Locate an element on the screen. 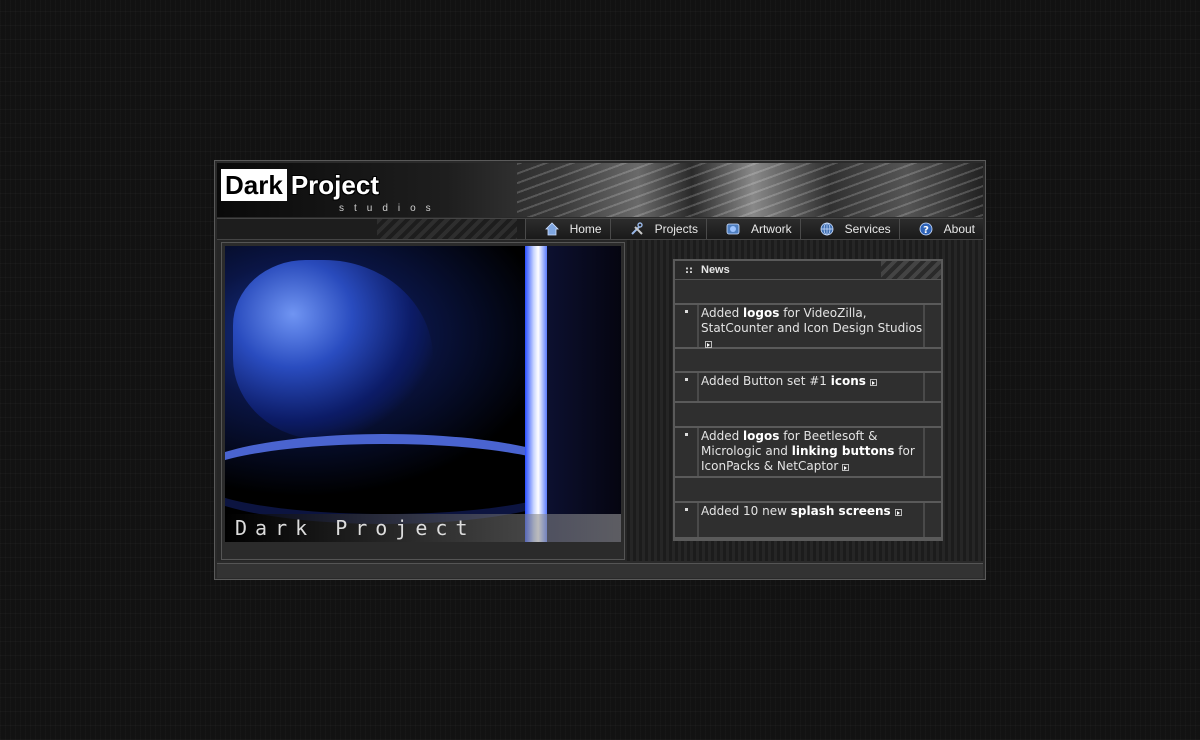 The height and width of the screenshot is (740, 1200). nav-label: Home is located at coordinates (585, 229).